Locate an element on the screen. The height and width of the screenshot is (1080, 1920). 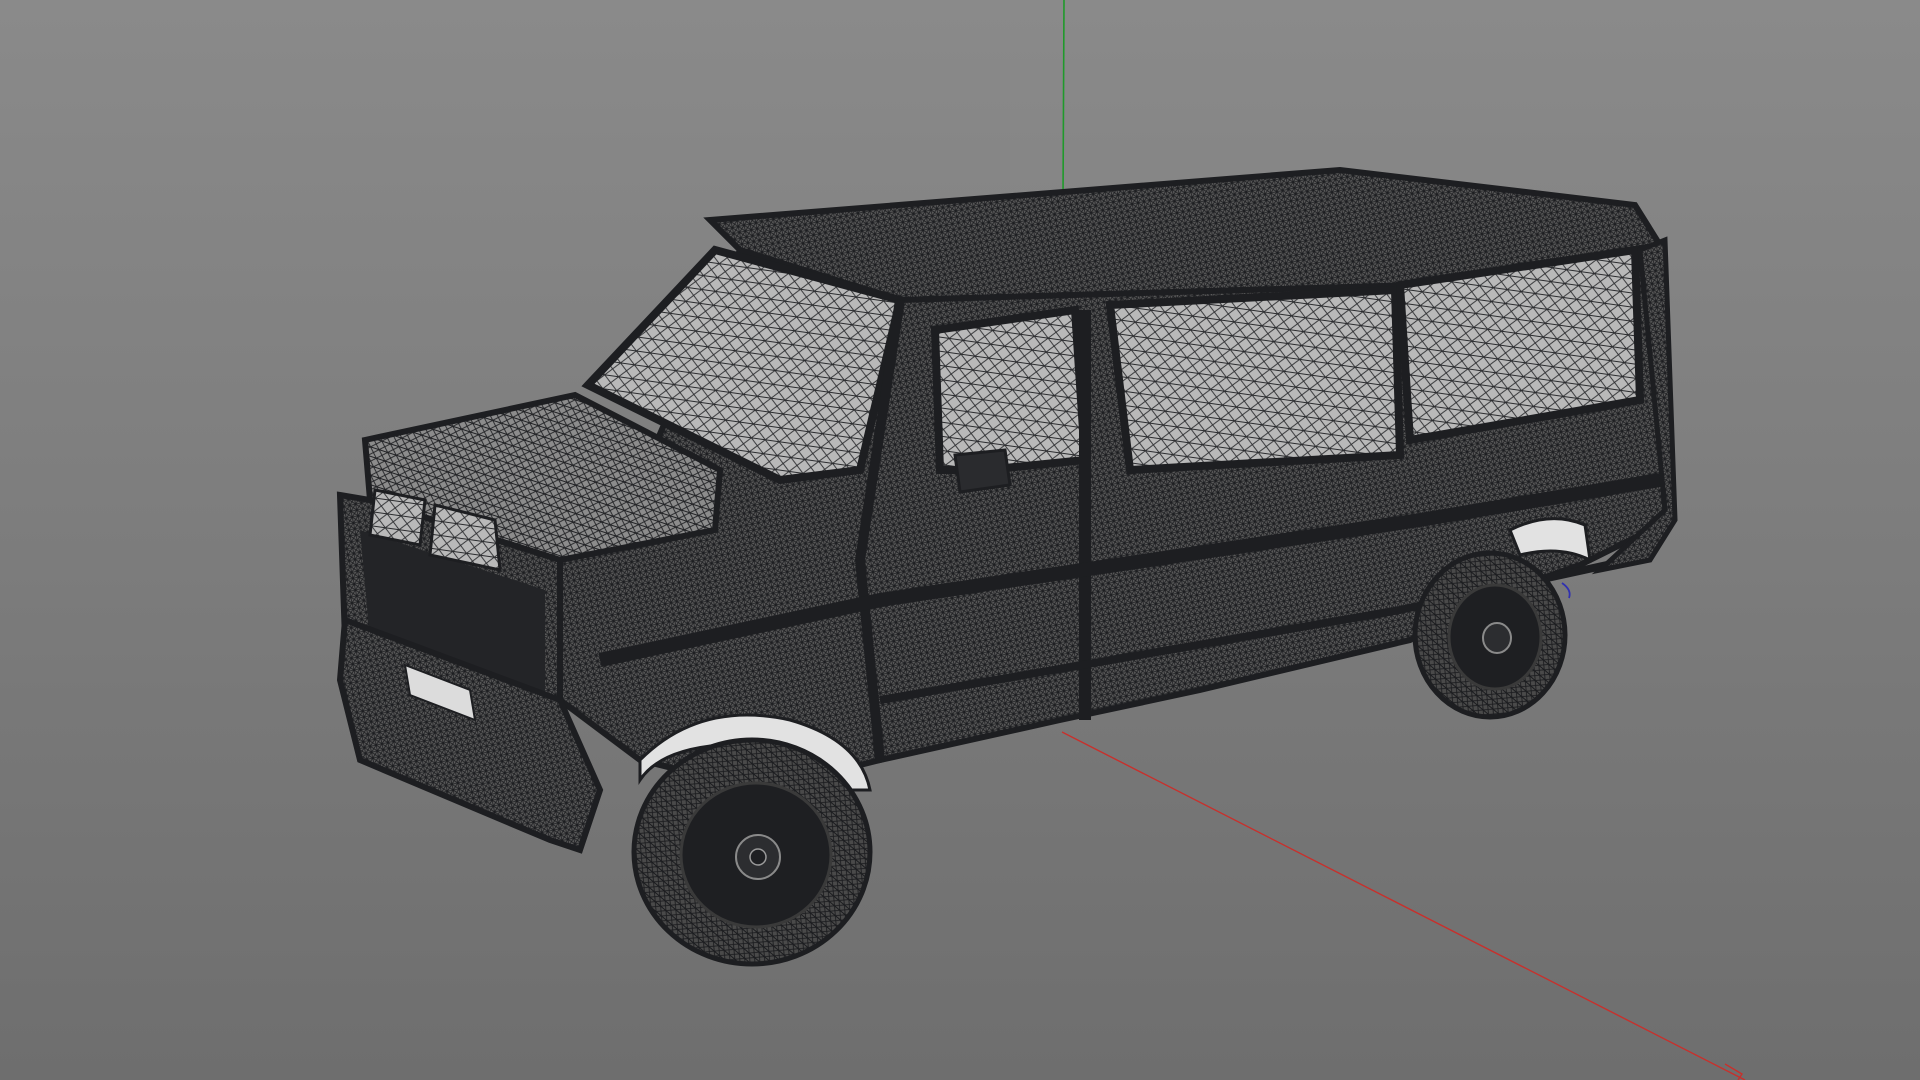
van-side-mirror is located at coordinates (982, 471).